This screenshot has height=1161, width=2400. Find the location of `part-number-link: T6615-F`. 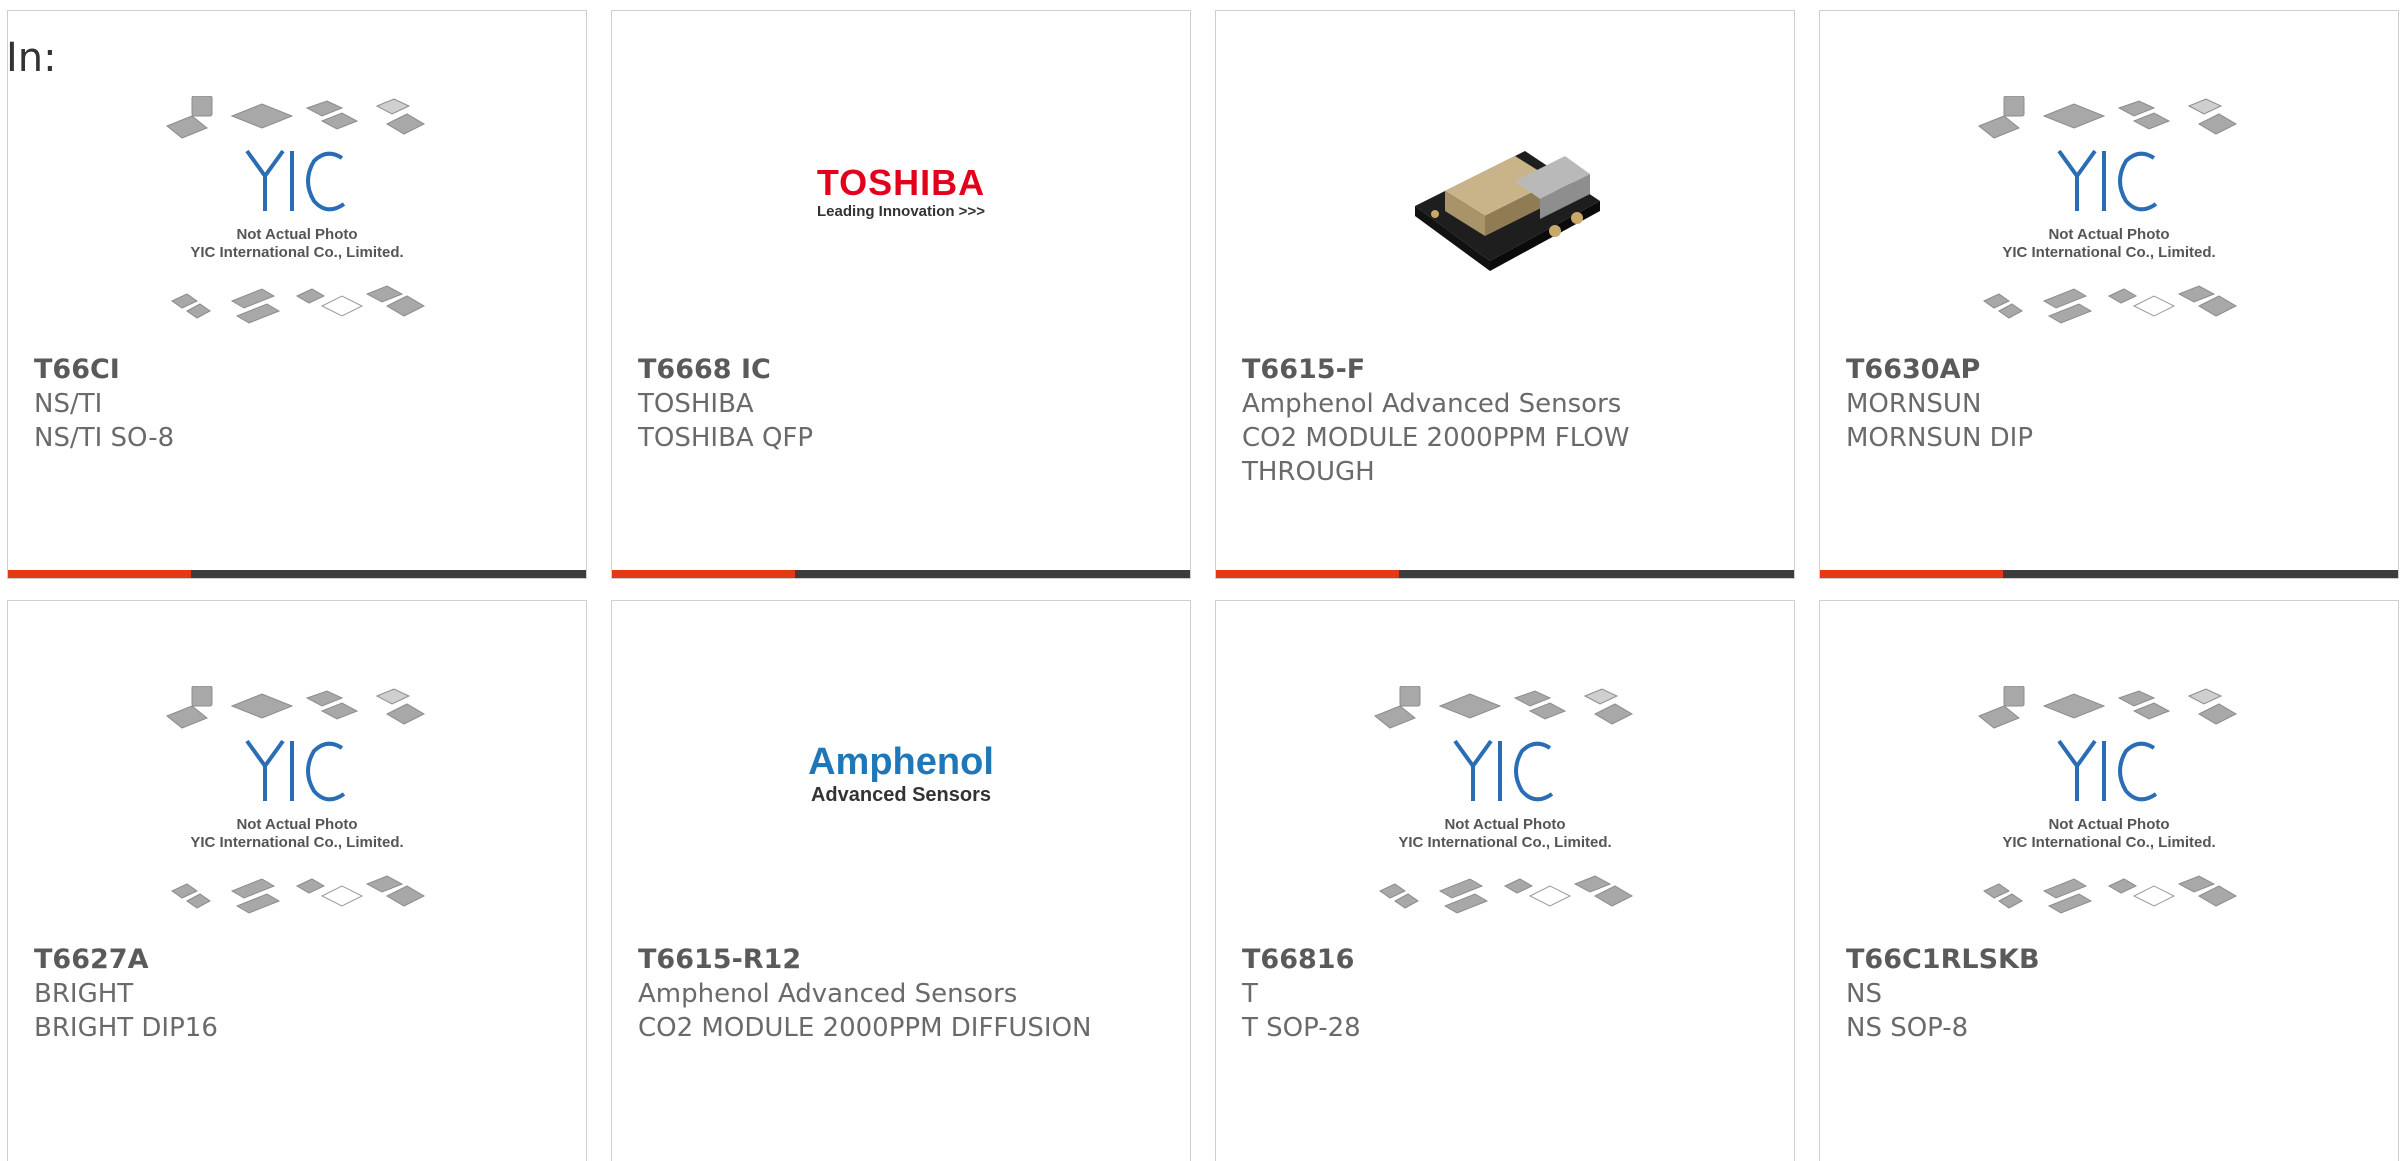

part-number-link: T6615-F is located at coordinates (1505, 370).